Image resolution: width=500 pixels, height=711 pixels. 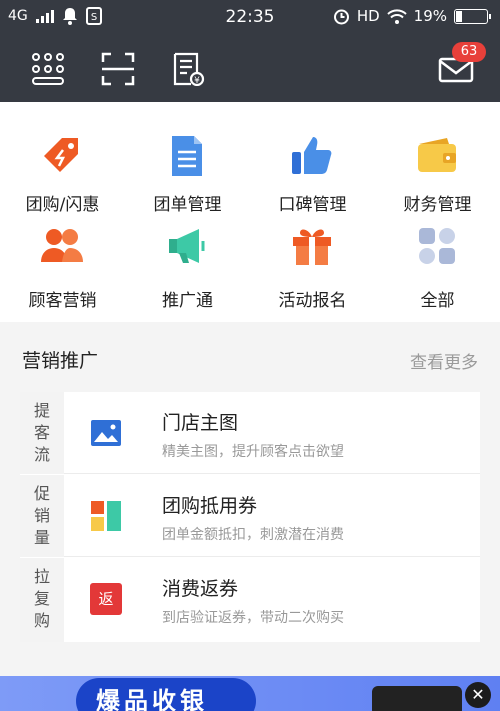 I want to click on promo-title: 消费返券, so click(x=200, y=589).